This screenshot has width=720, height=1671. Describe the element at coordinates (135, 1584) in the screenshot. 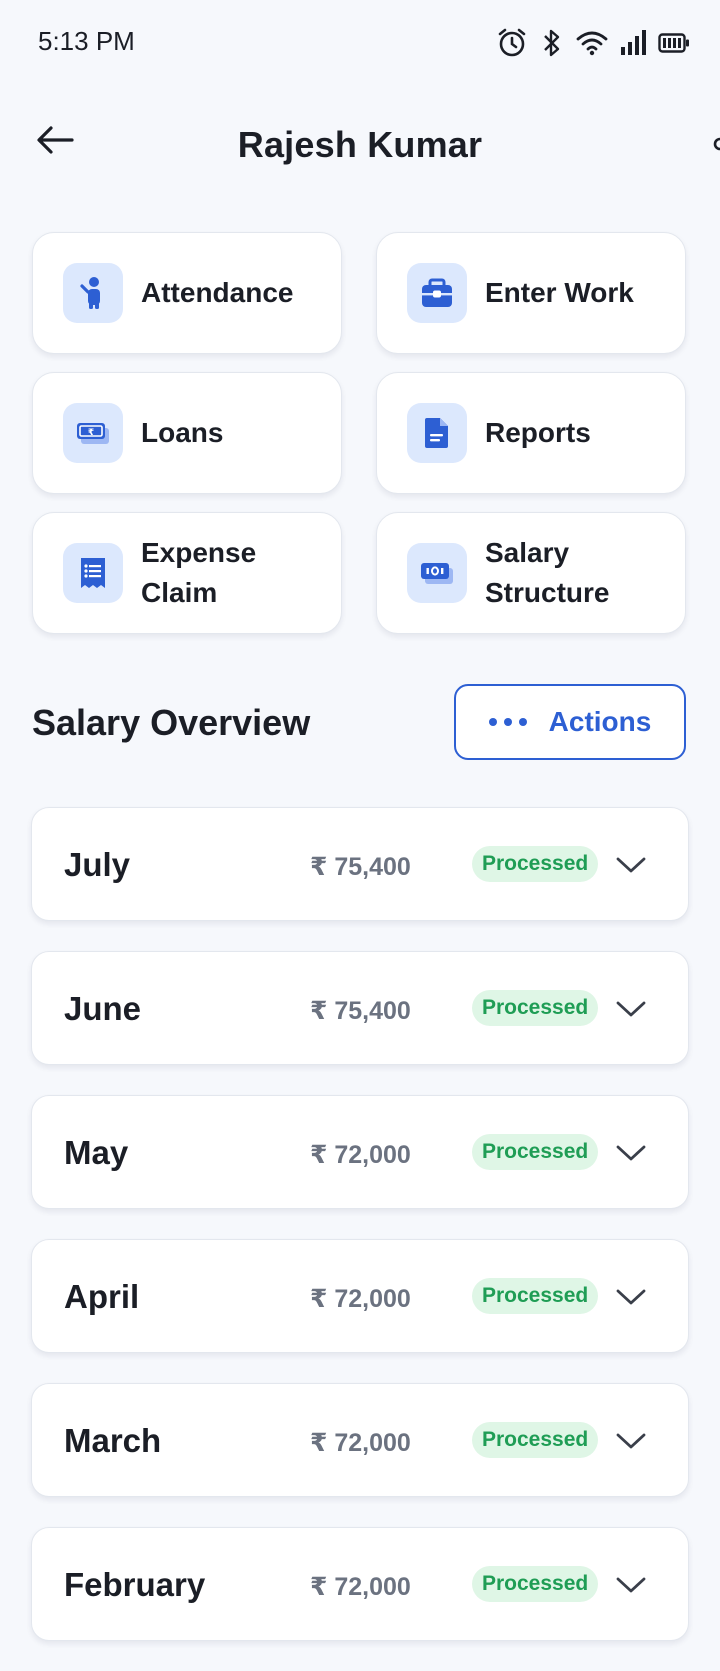

I see `salary-month: February` at that location.